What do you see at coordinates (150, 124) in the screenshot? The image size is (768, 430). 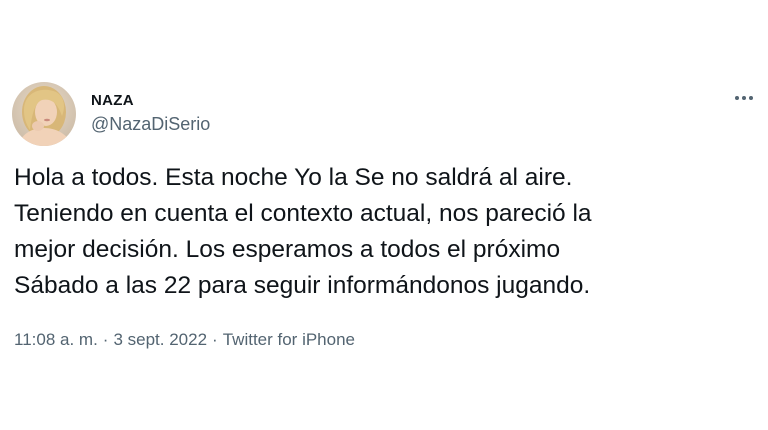 I see `user-handle: @NazaDiSerio` at bounding box center [150, 124].